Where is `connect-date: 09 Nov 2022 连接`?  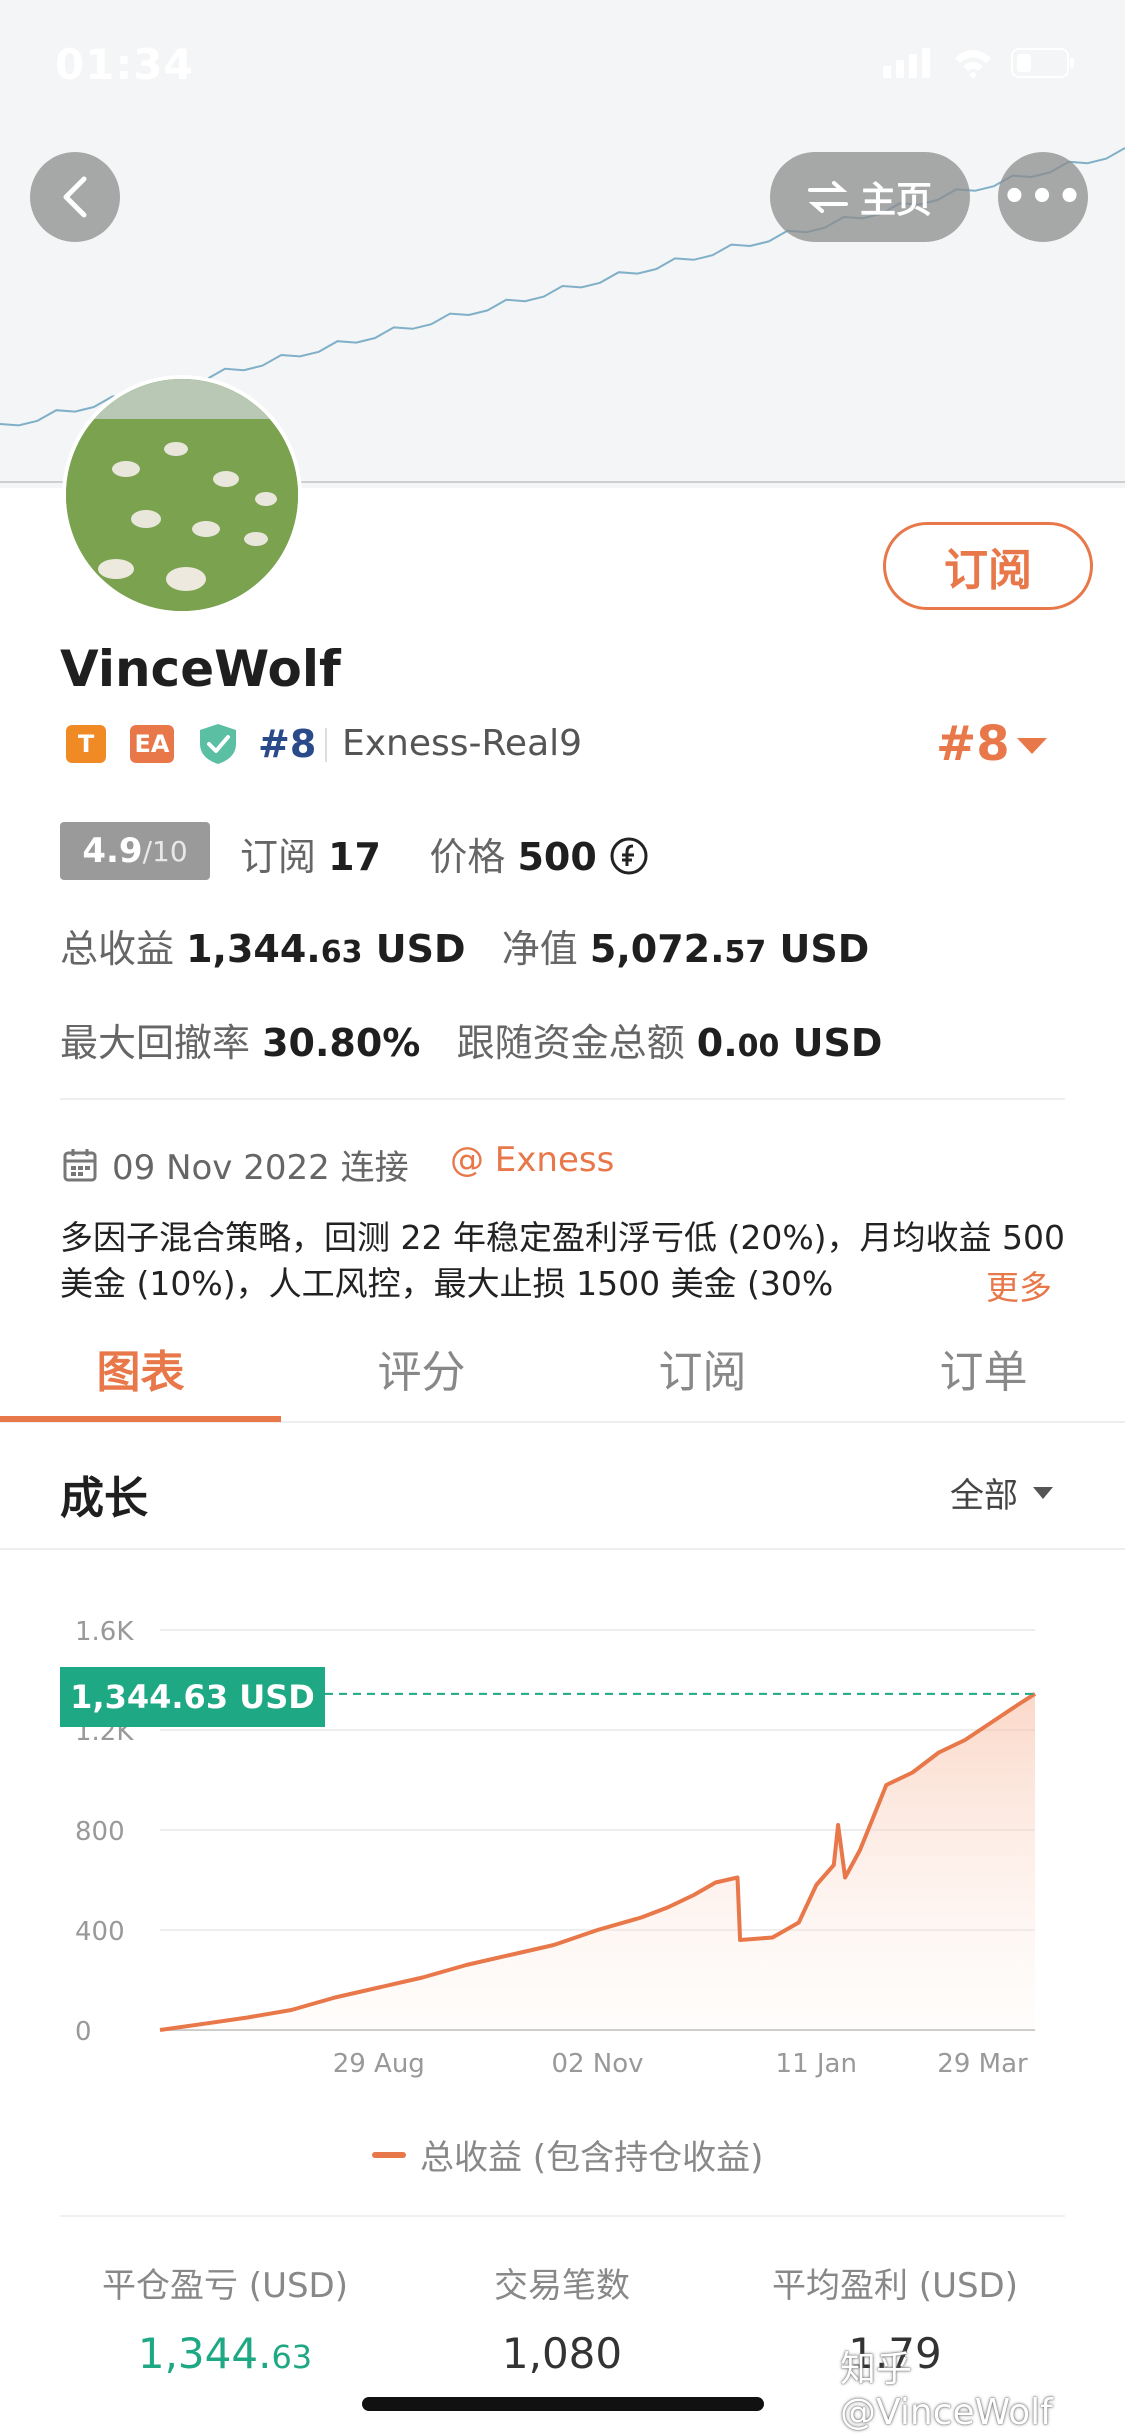 connect-date: 09 Nov 2022 连接 is located at coordinates (235, 1164).